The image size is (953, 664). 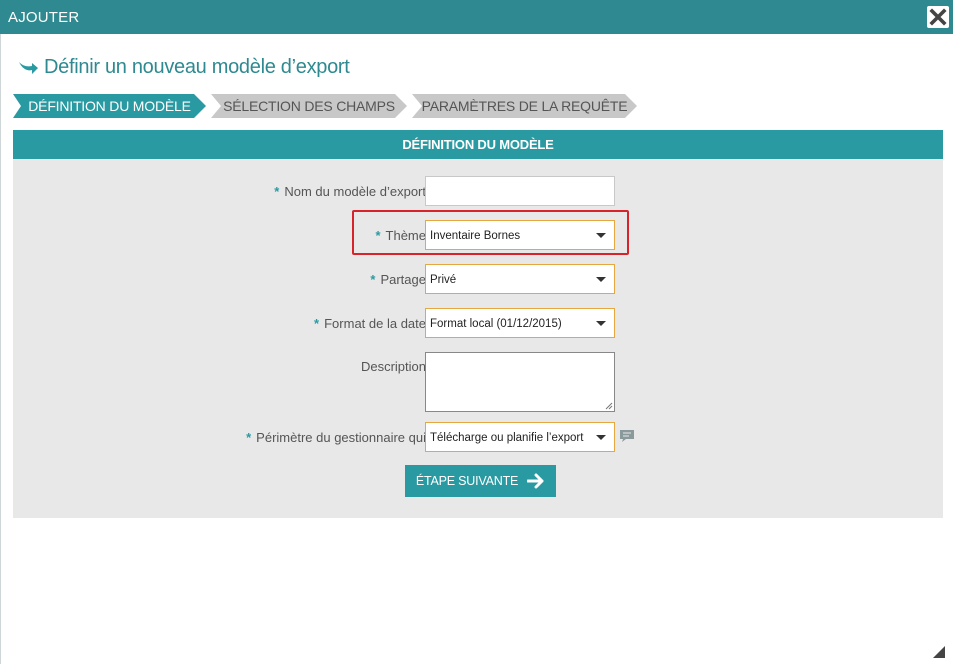 I want to click on partage-select: Privé, so click(x=520, y=279).